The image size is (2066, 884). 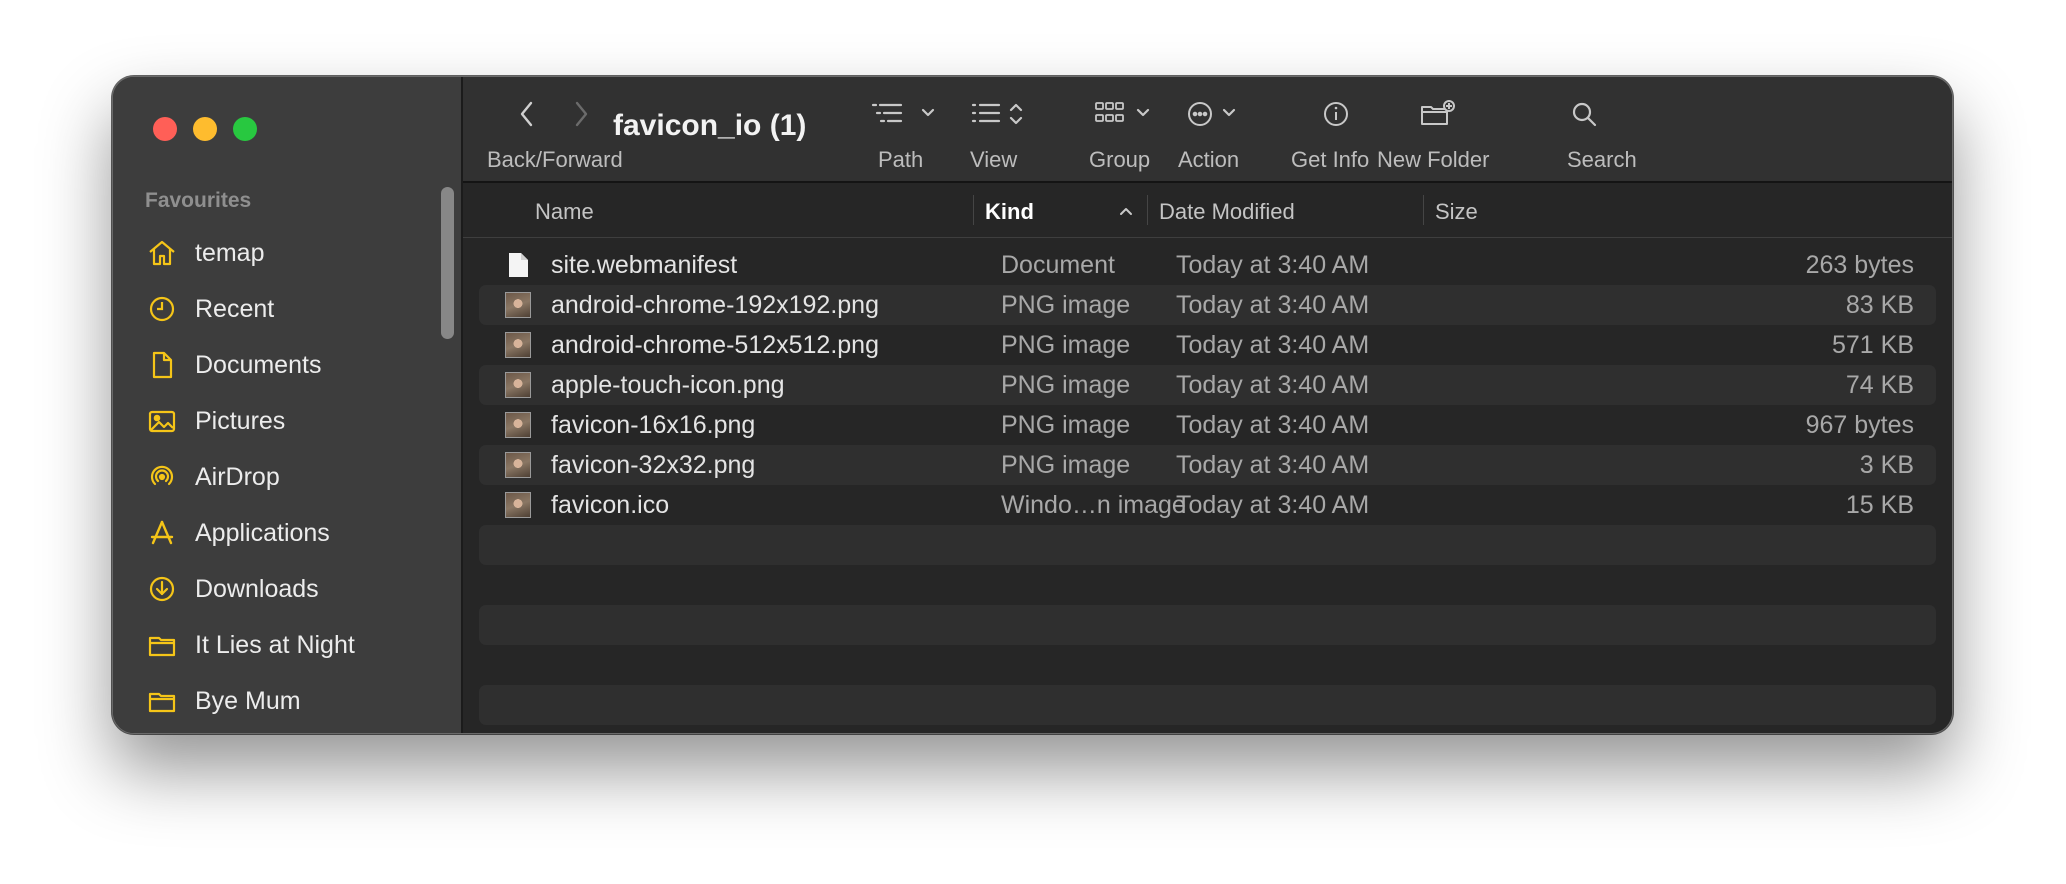 I want to click on file-size: 3 KB, so click(x=1886, y=465).